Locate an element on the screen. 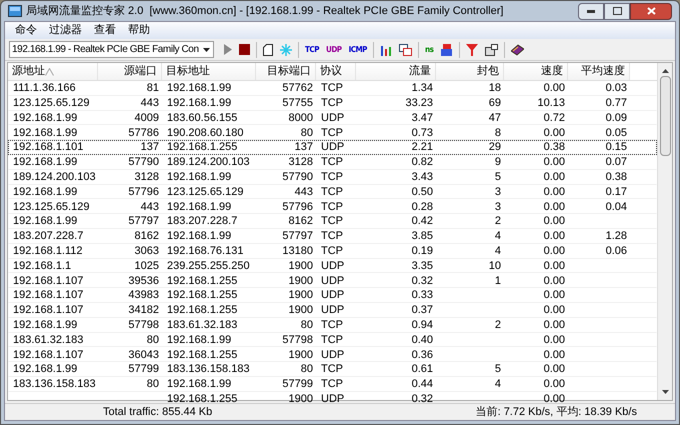  table-cell-text: 2.21 is located at coordinates (422, 147).